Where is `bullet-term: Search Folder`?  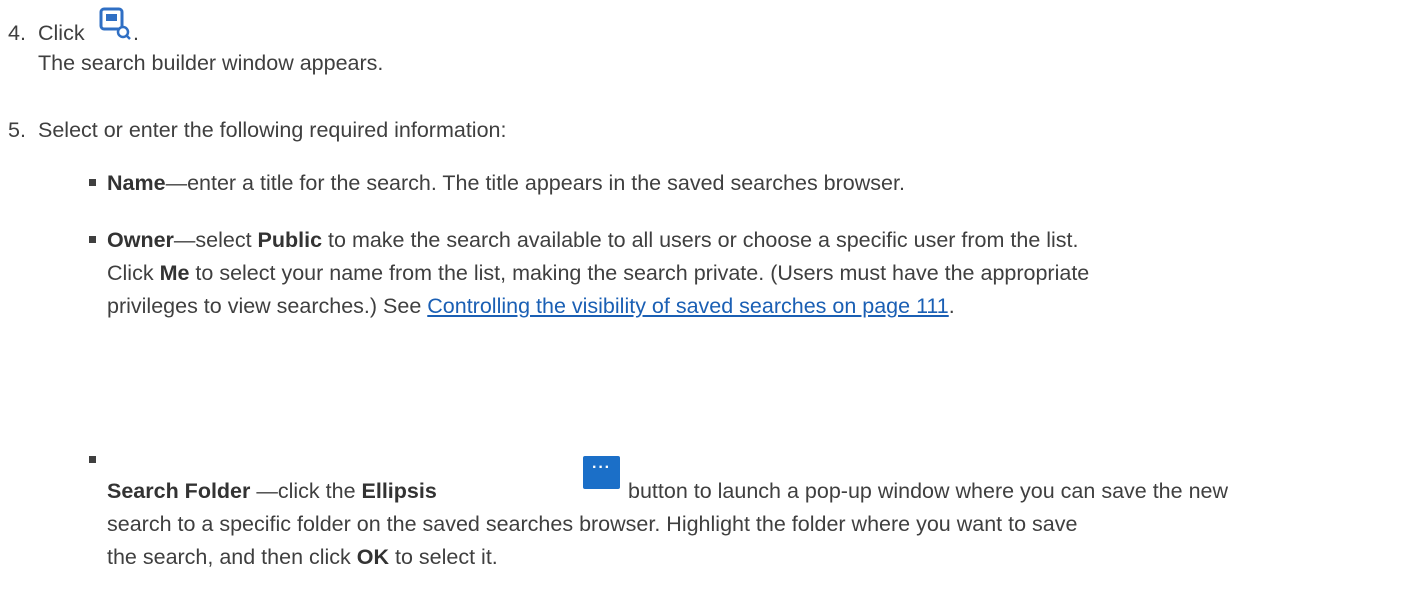
bullet-term: Search Folder is located at coordinates (179, 491).